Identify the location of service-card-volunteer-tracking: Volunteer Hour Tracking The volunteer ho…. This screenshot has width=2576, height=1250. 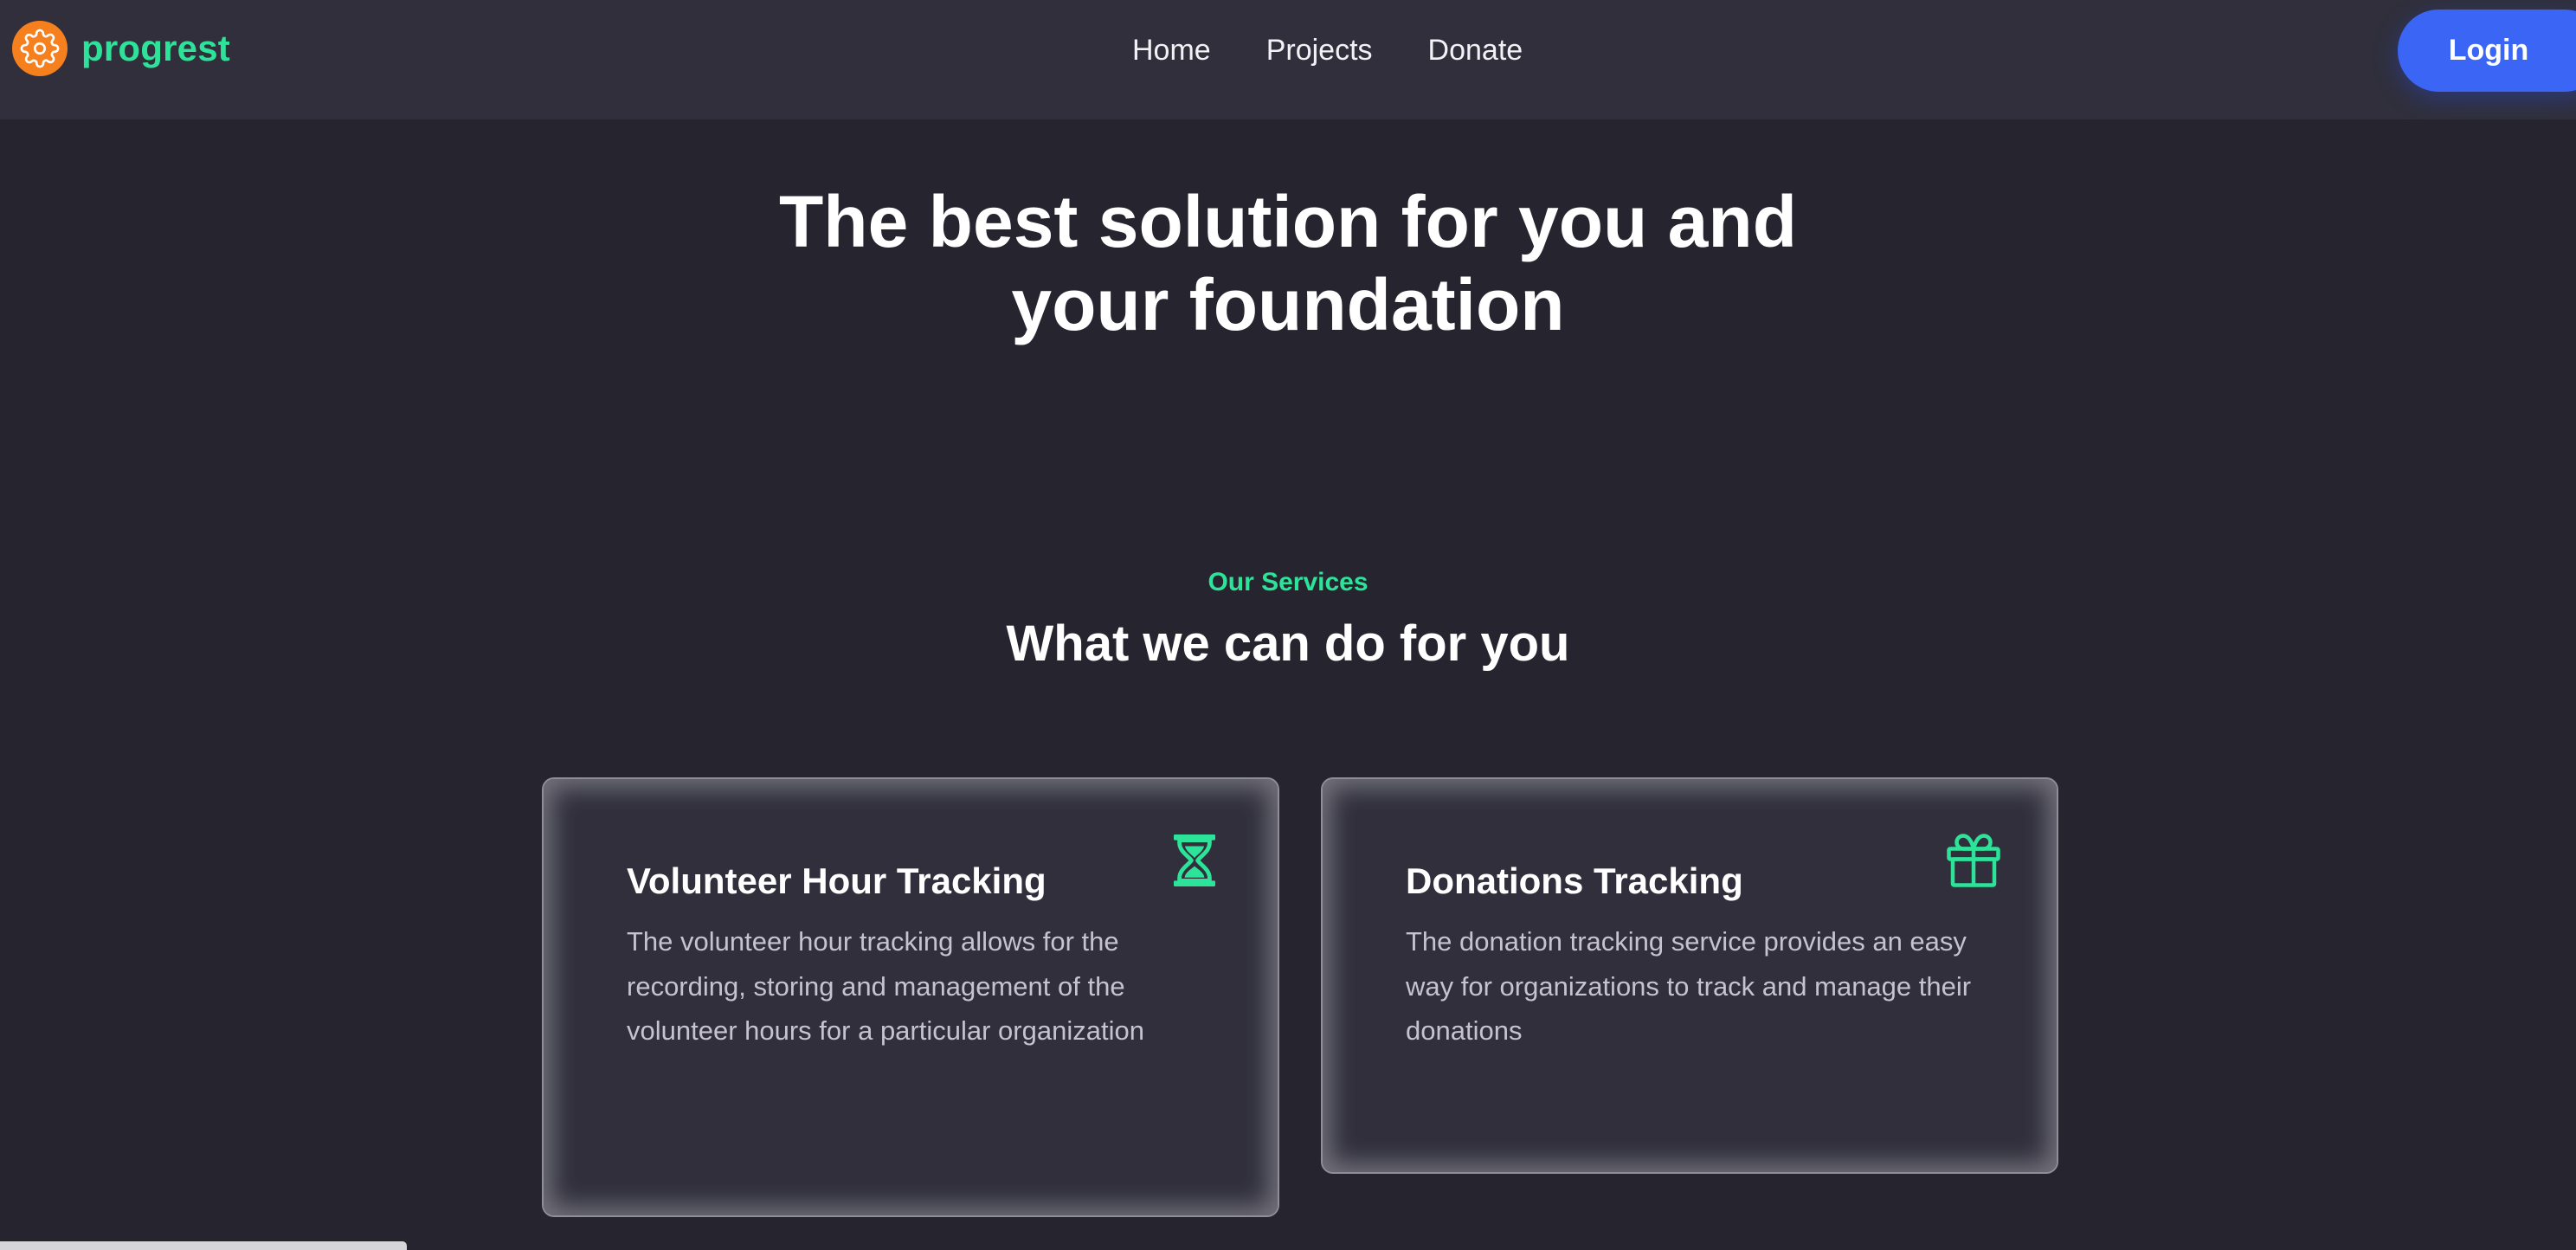
(910, 997).